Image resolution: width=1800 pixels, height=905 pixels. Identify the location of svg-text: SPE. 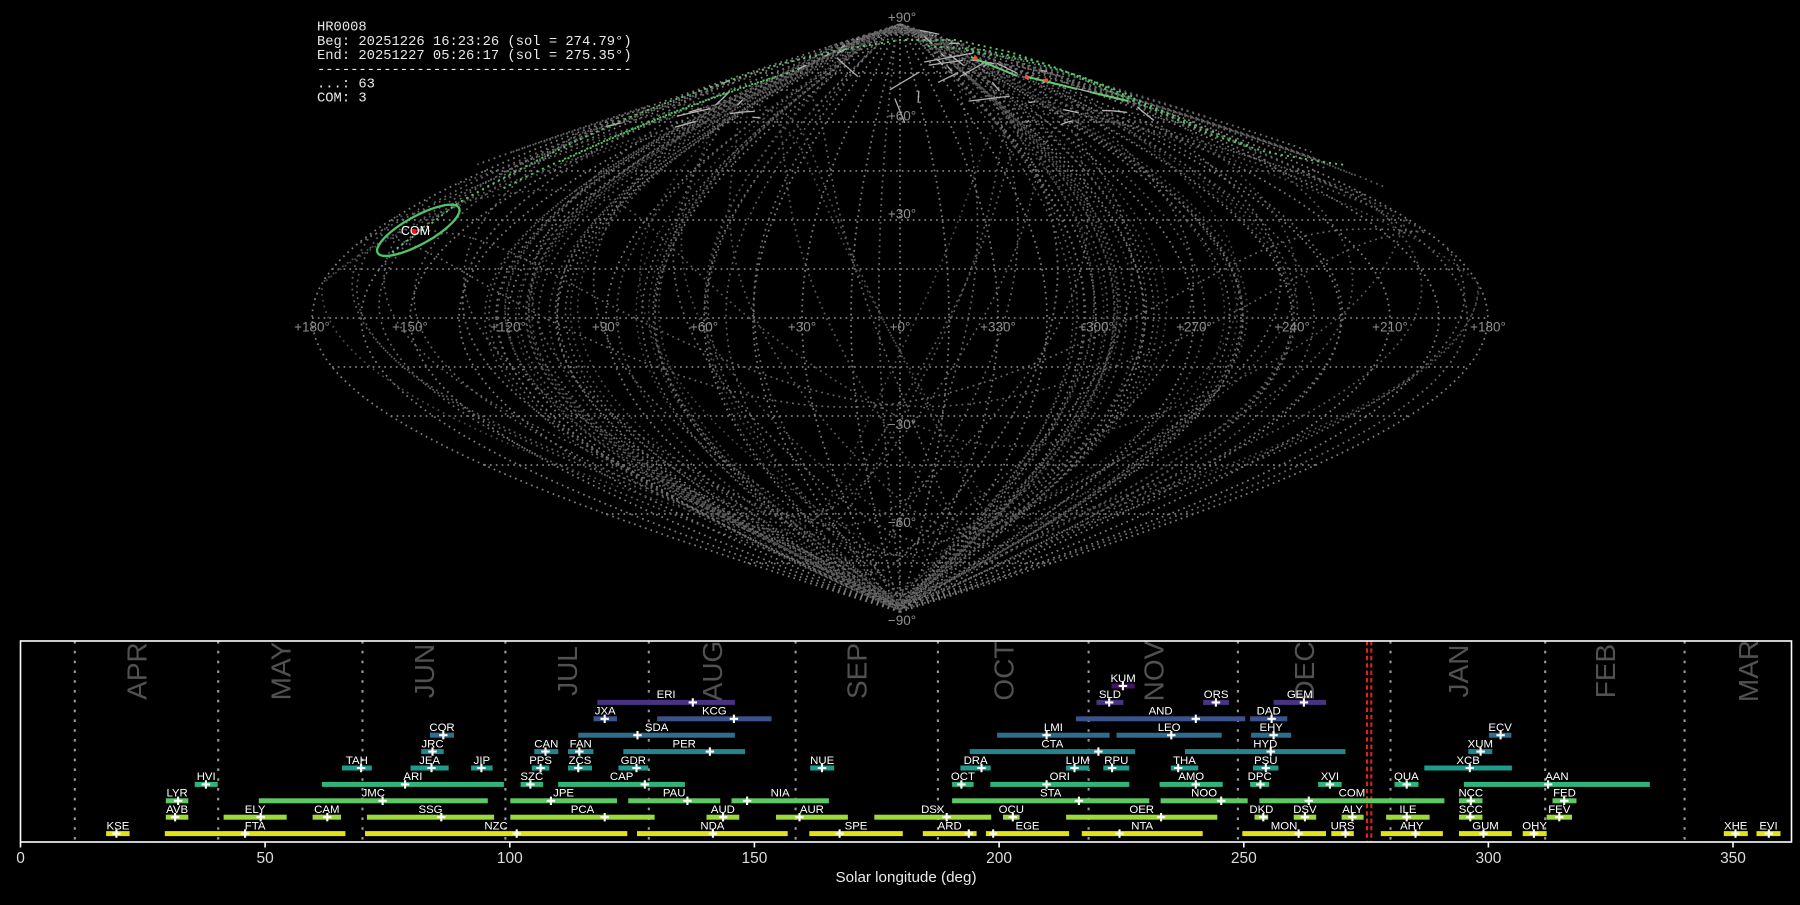
(856, 826).